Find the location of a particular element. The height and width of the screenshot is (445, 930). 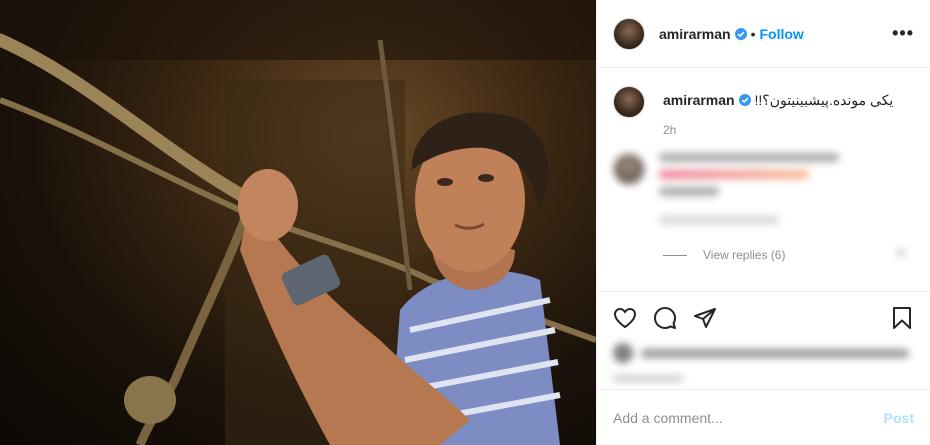

paper-plane-icon is located at coordinates (705, 318).